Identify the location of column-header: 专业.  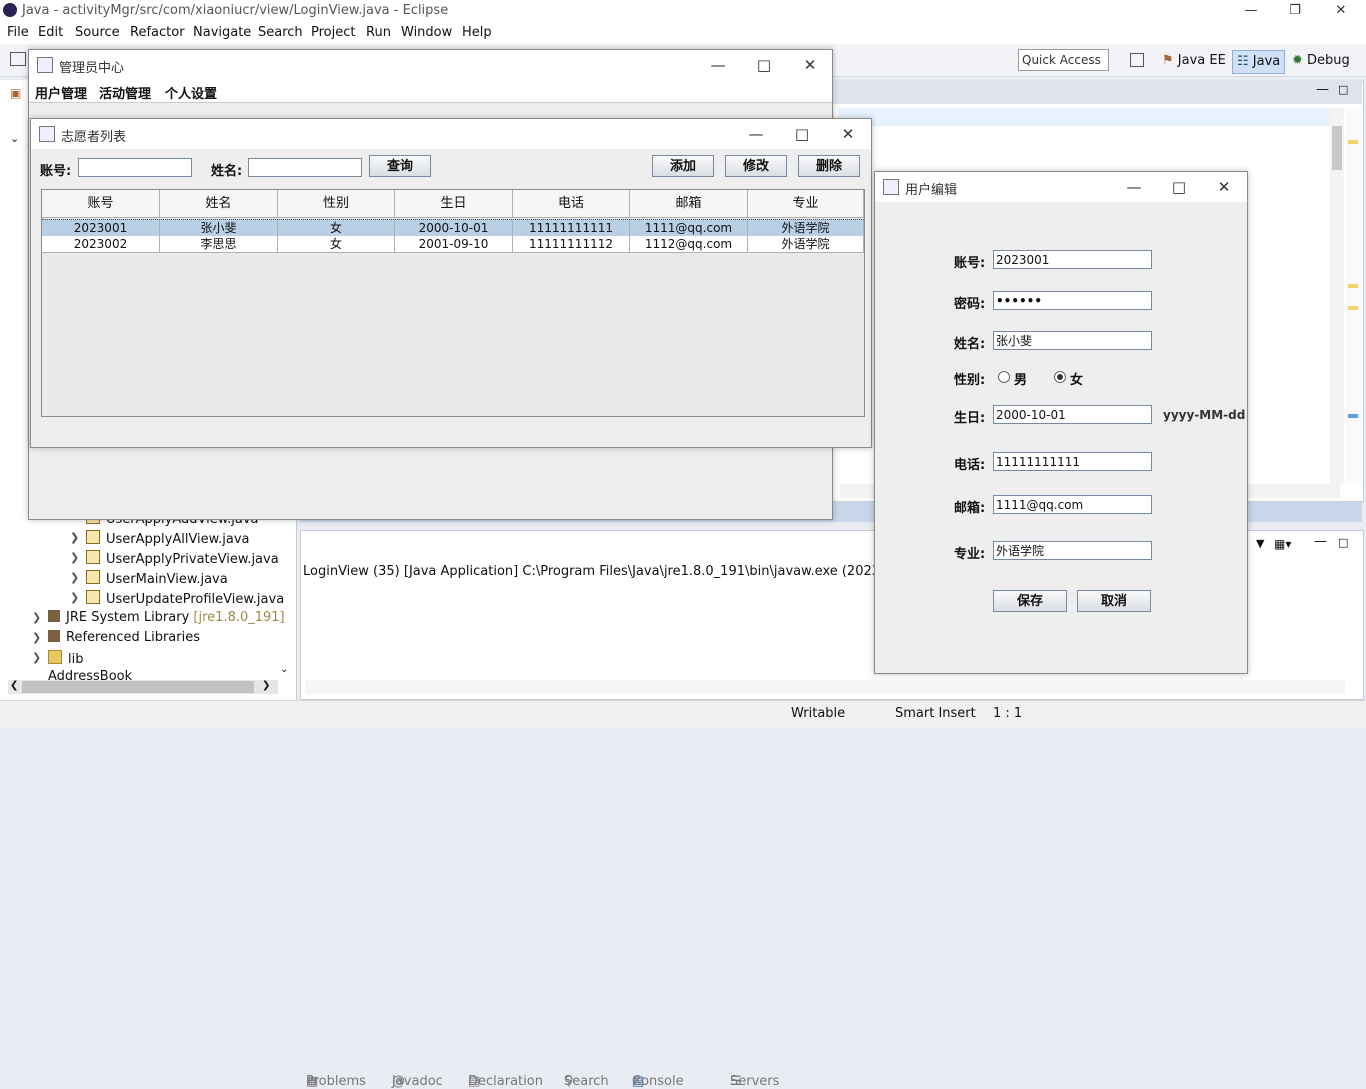
(806, 204).